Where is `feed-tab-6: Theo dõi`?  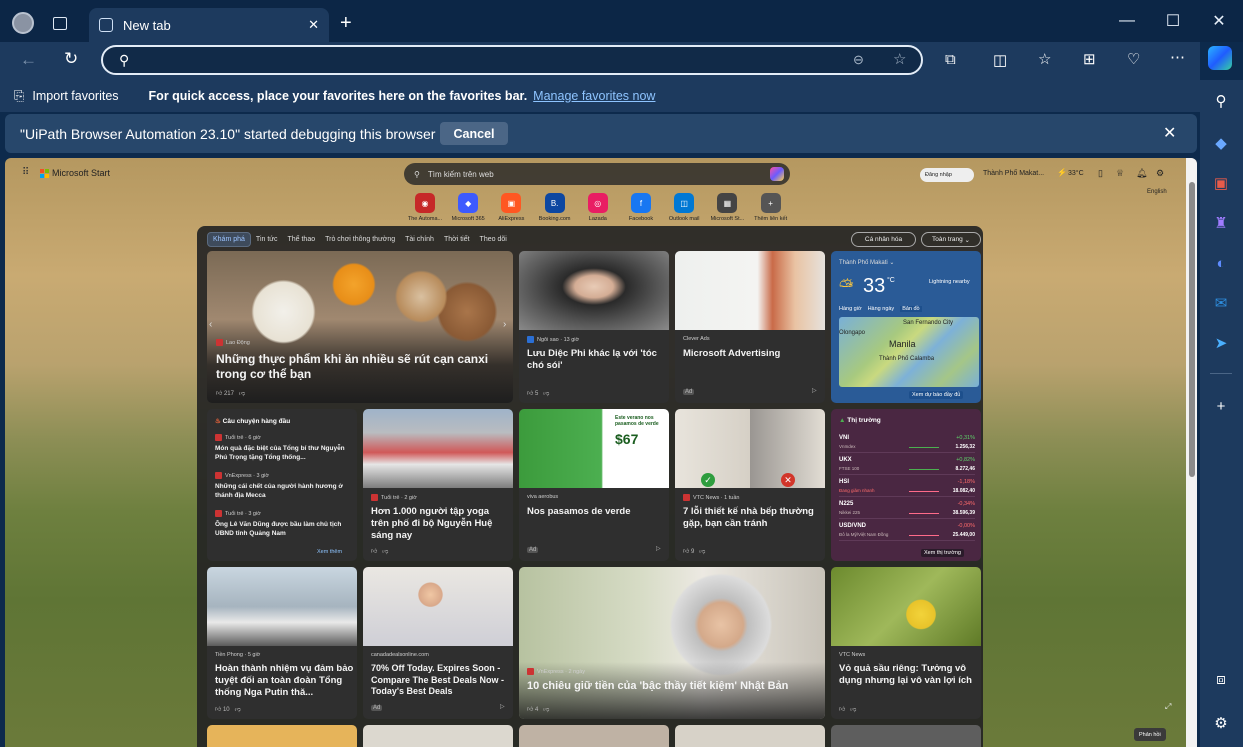 feed-tab-6: Theo dõi is located at coordinates (493, 239).